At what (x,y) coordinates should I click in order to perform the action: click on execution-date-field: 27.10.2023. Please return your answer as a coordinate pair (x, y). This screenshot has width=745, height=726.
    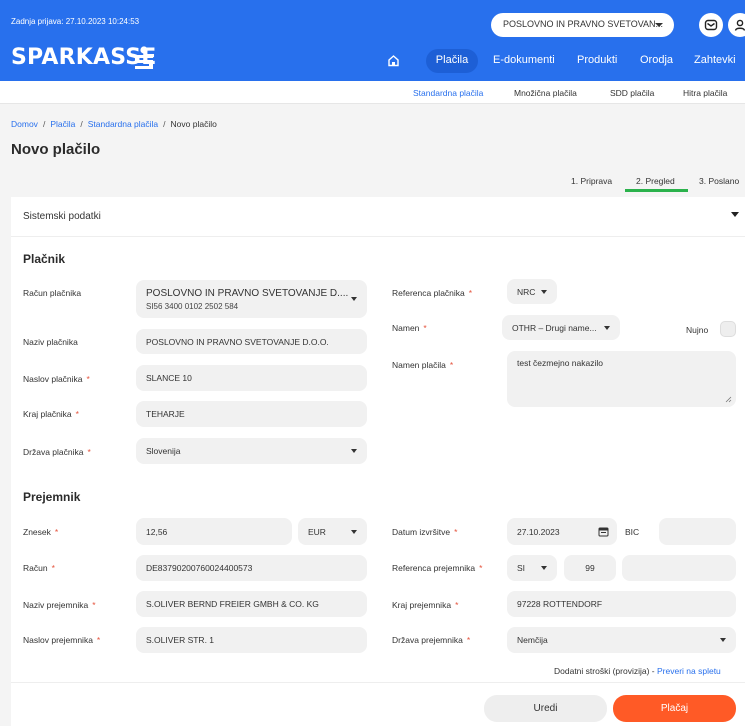
    Looking at the image, I should click on (562, 531).